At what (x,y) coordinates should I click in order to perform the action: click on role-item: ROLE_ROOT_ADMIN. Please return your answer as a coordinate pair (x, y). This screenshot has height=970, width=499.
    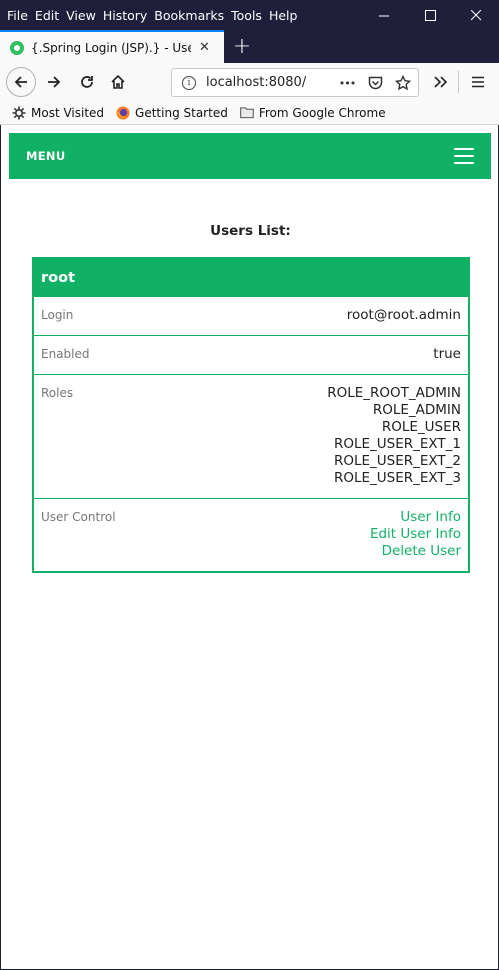
    Looking at the image, I should click on (394, 393).